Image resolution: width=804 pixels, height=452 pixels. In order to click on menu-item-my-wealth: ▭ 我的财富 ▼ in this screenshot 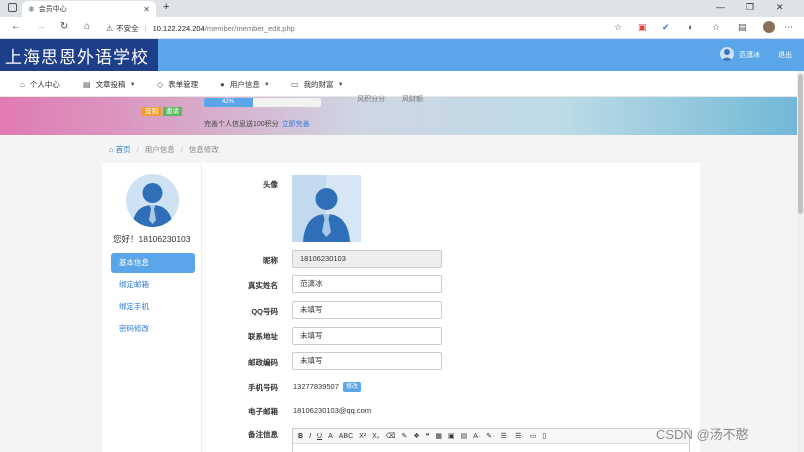, I will do `click(317, 84)`.